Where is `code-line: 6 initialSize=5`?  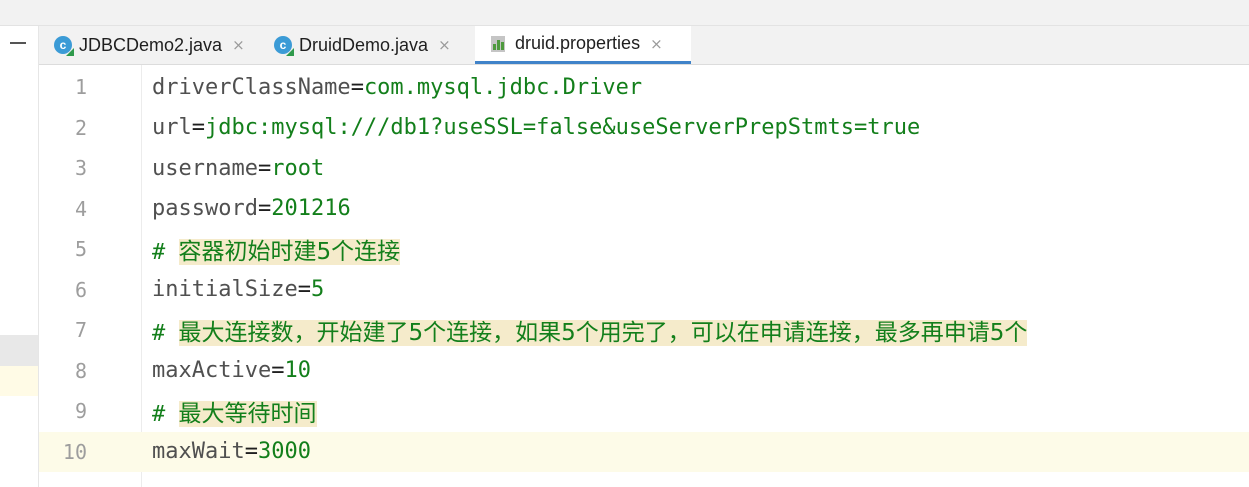
code-line: 6 initialSize=5 is located at coordinates (644, 290).